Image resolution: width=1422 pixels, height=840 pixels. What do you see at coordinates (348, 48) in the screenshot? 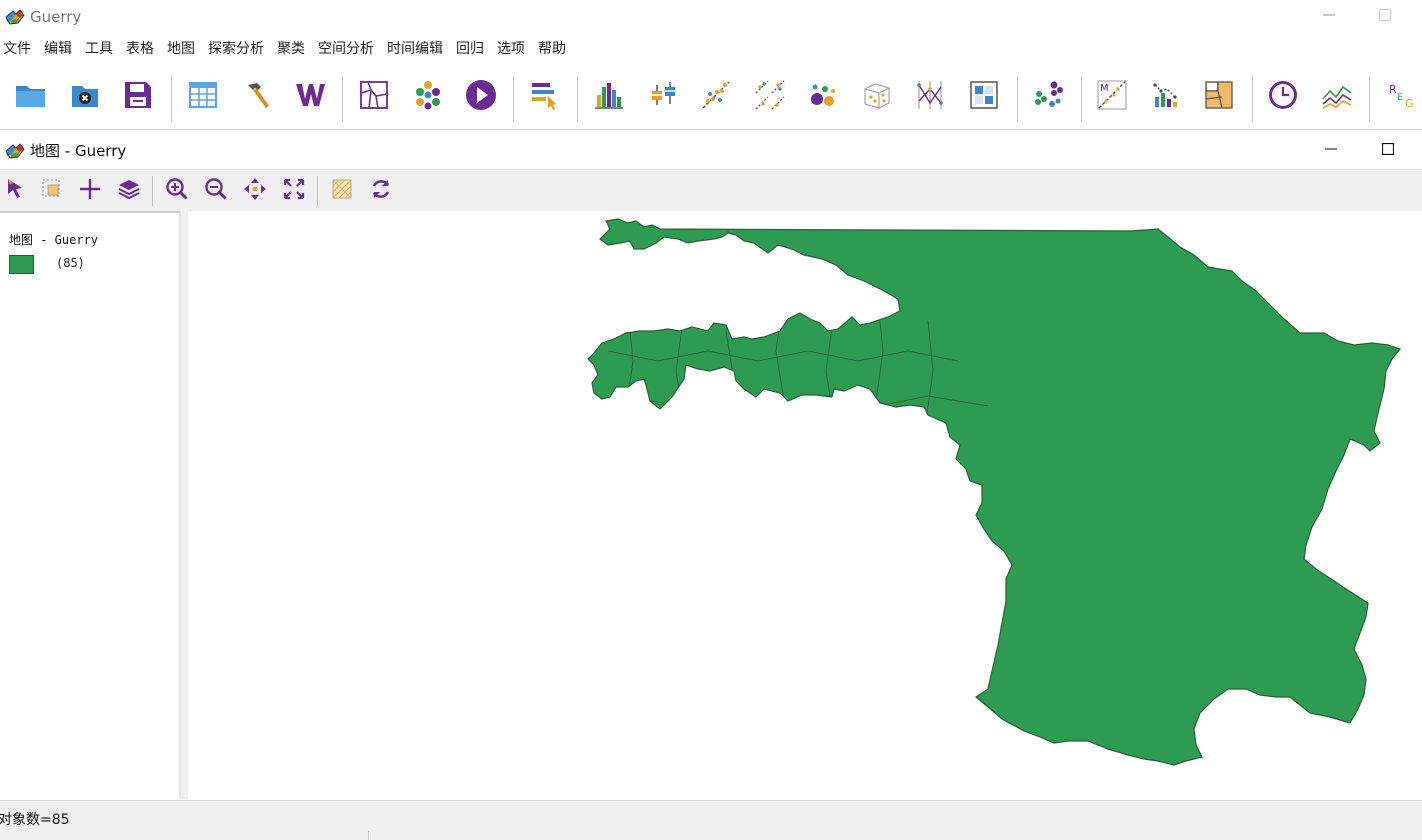
I see `menu-space: 空间分析` at bounding box center [348, 48].